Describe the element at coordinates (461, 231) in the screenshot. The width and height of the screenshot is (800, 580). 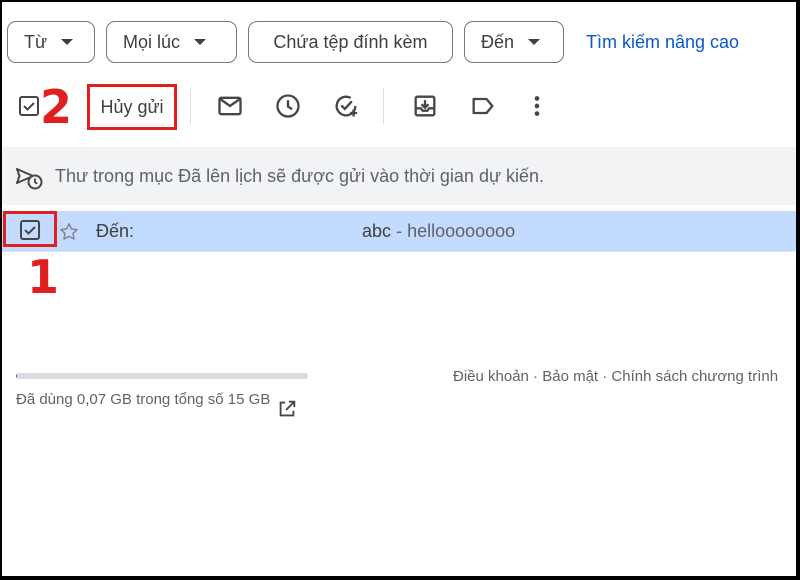
I see `row-snippet: helloooooooo` at that location.